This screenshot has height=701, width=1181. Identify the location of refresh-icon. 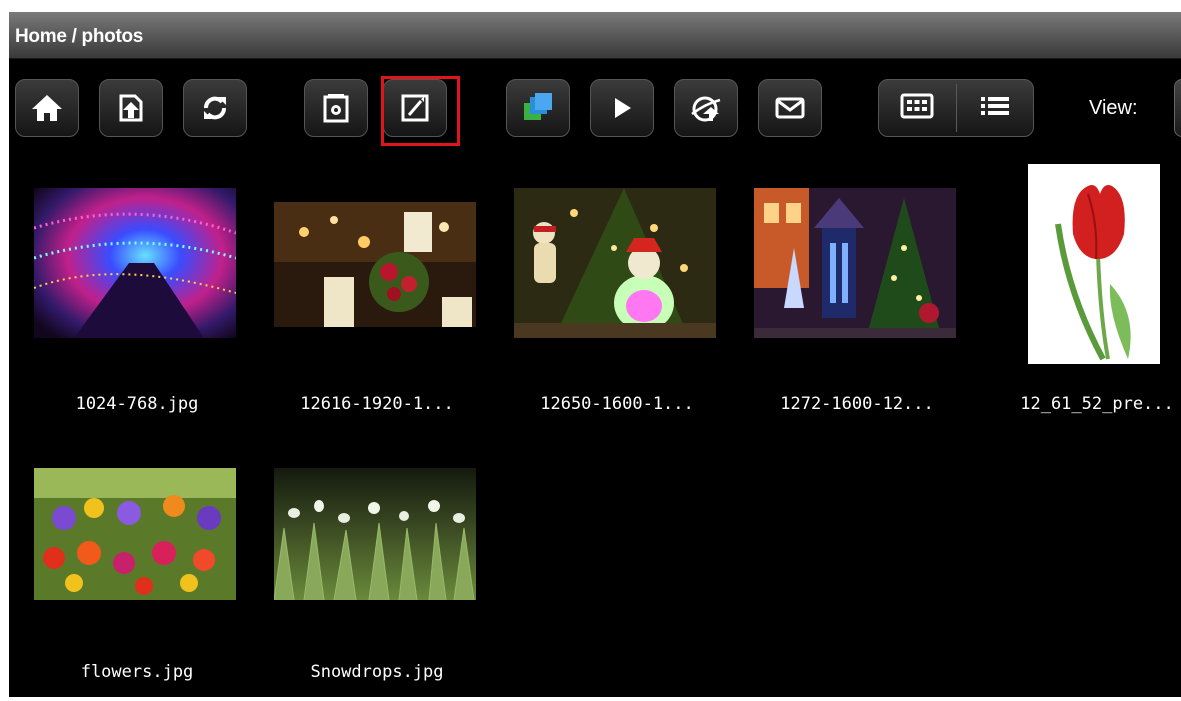
(215, 108).